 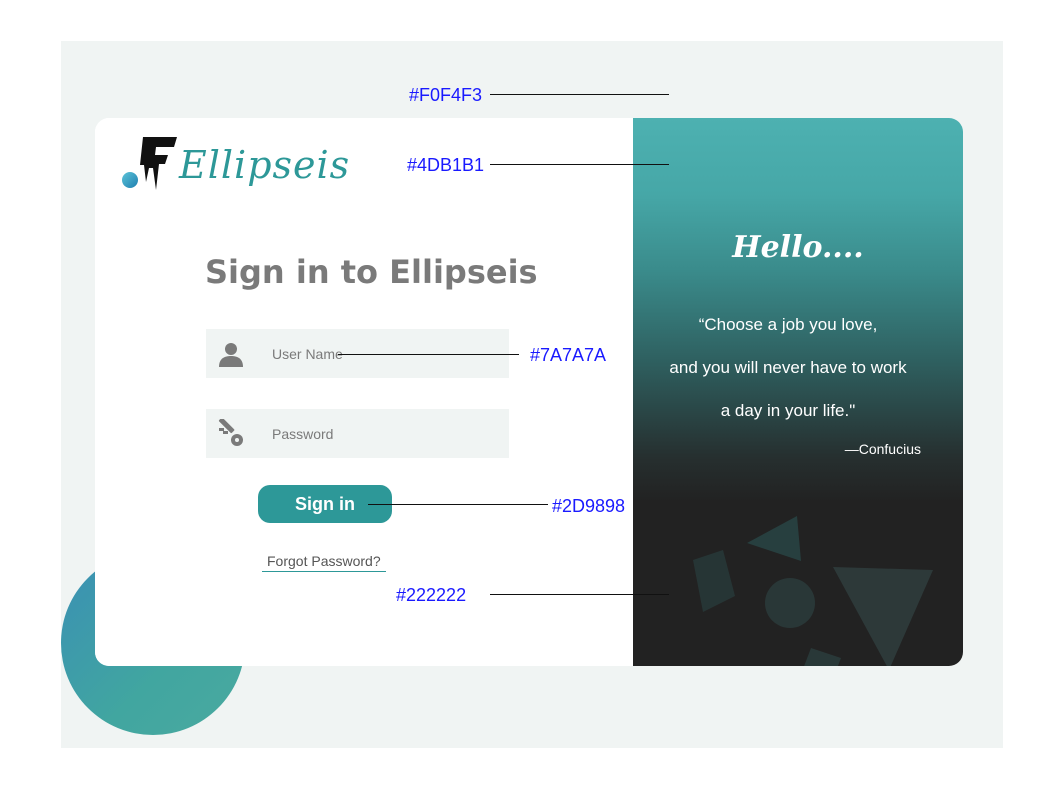 What do you see at coordinates (882, 449) in the screenshot?
I see `quote-attribution: —Confucius` at bounding box center [882, 449].